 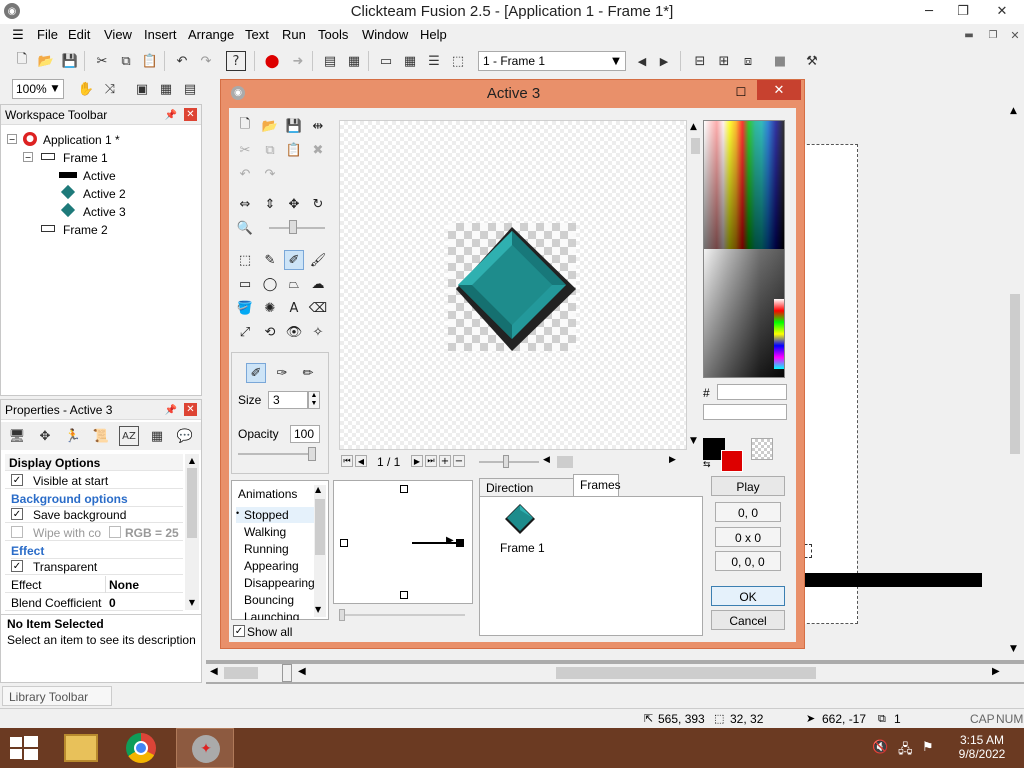 I want to click on pen-mode-icon: ✐, so click(x=256, y=373).